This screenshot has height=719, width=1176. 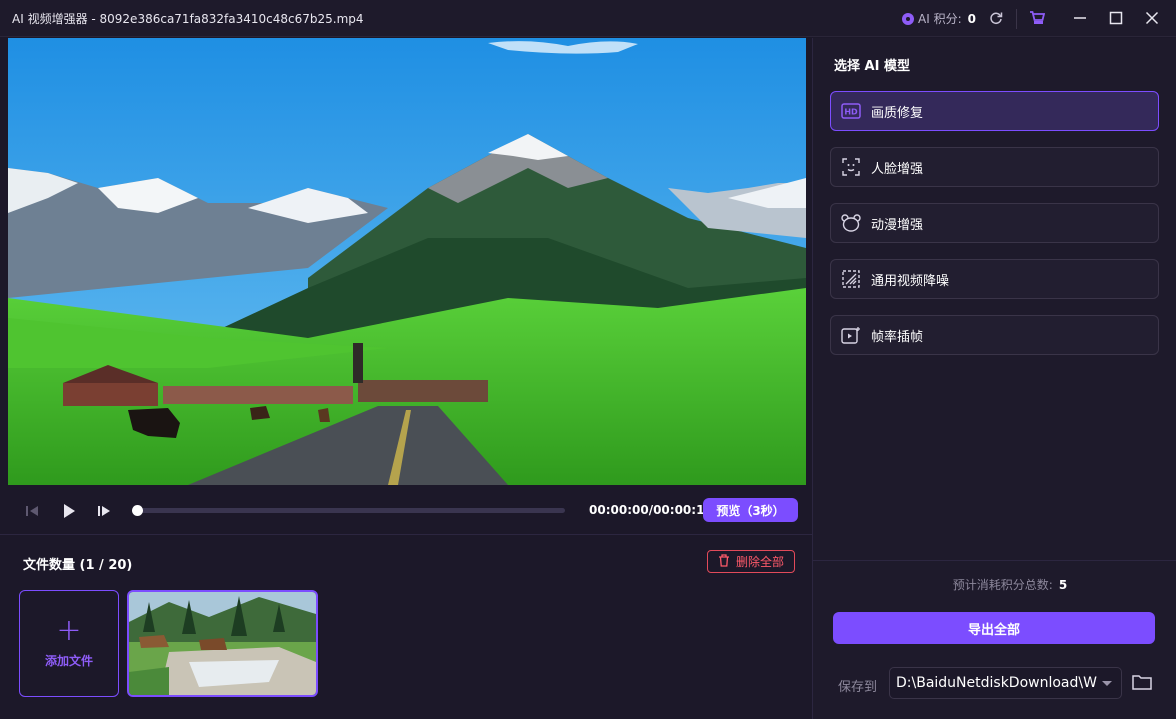 I want to click on svg-text: HD, so click(x=851, y=112).